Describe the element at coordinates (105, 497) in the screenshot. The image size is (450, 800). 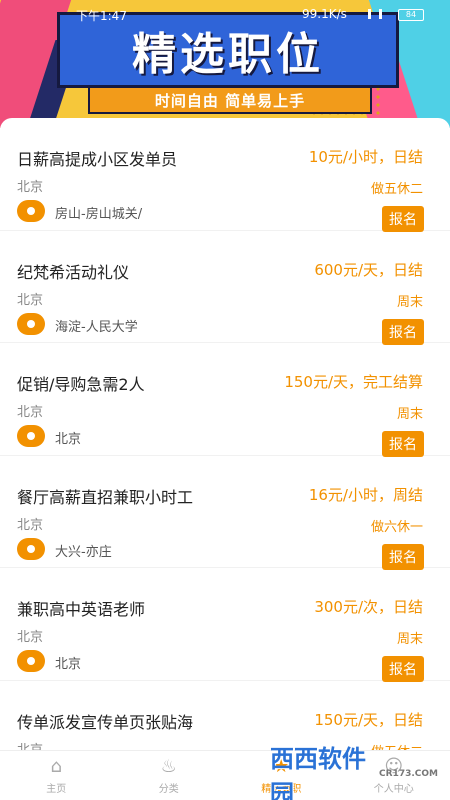
I see `job-title: 餐厅高薪直招兼职小时工` at that location.